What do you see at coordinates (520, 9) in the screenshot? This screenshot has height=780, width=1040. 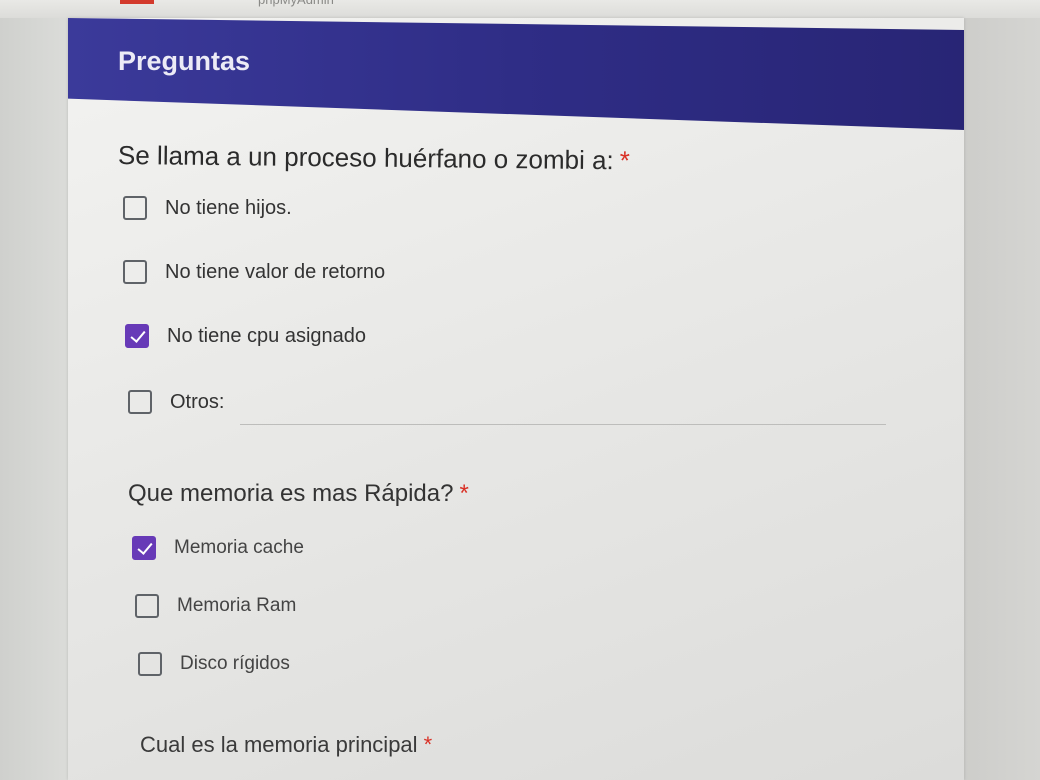 I see `browser-top-strip: phpMyAdmin` at bounding box center [520, 9].